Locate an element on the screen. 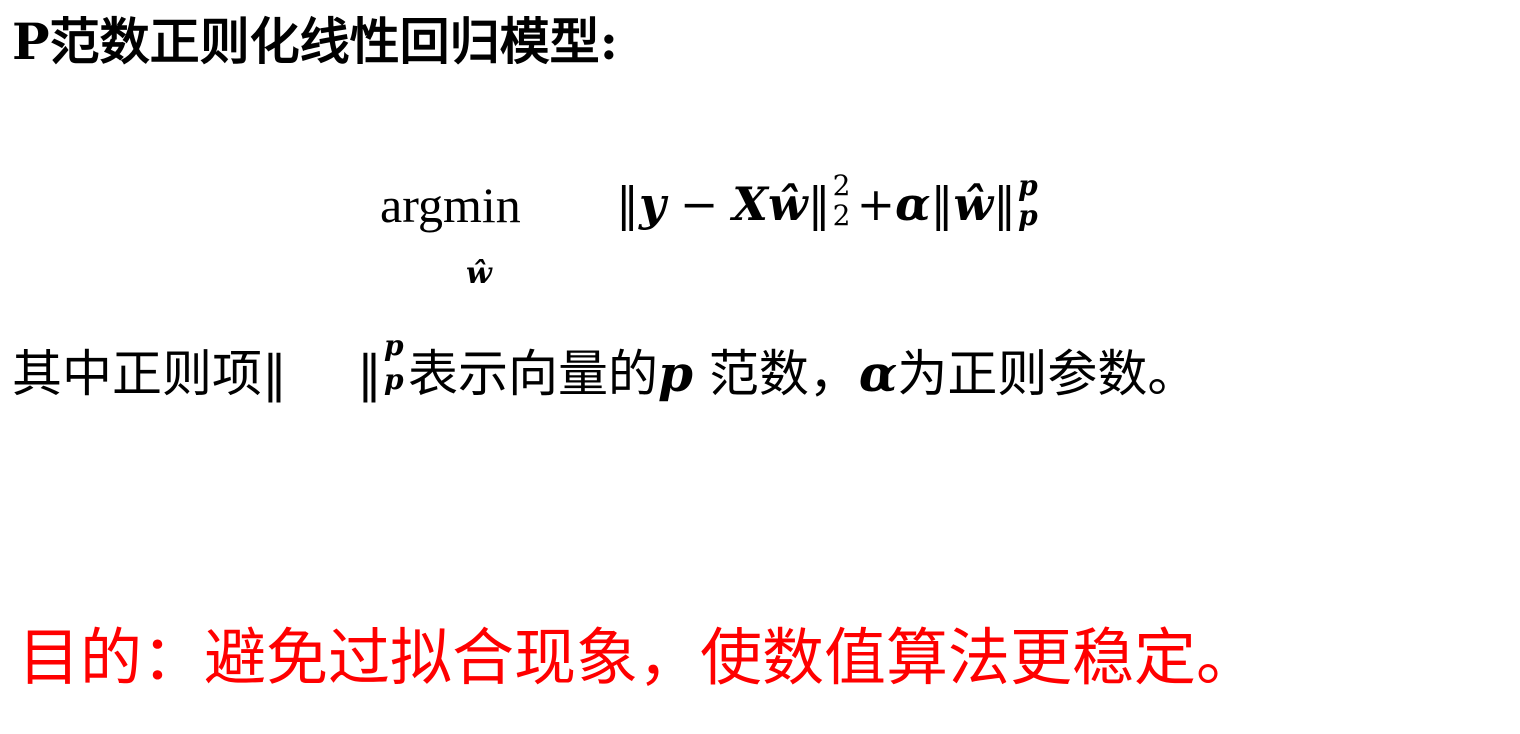 The width and height of the screenshot is (1520, 734). plus-sign: + is located at coordinates (876, 204).